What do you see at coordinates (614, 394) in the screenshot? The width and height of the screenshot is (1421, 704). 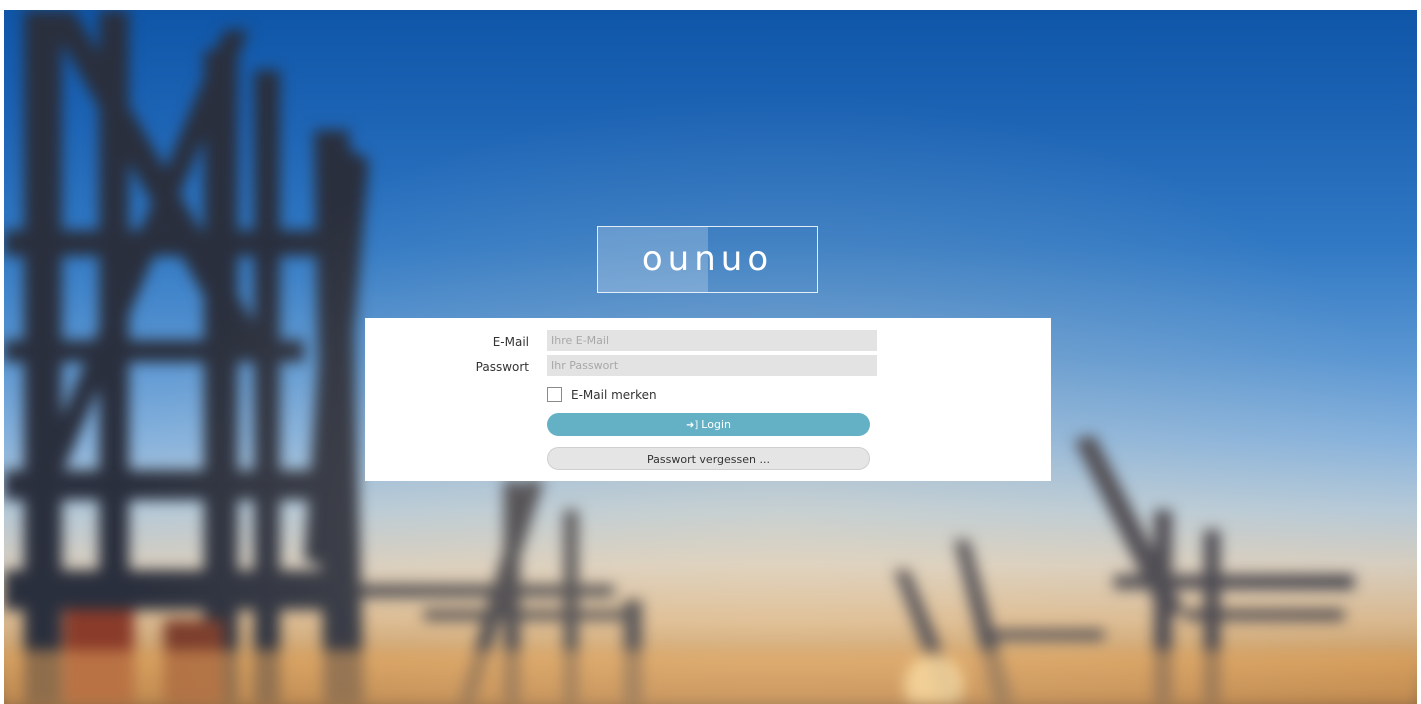 I see `remember-email-label: E-Mail merken` at bounding box center [614, 394].